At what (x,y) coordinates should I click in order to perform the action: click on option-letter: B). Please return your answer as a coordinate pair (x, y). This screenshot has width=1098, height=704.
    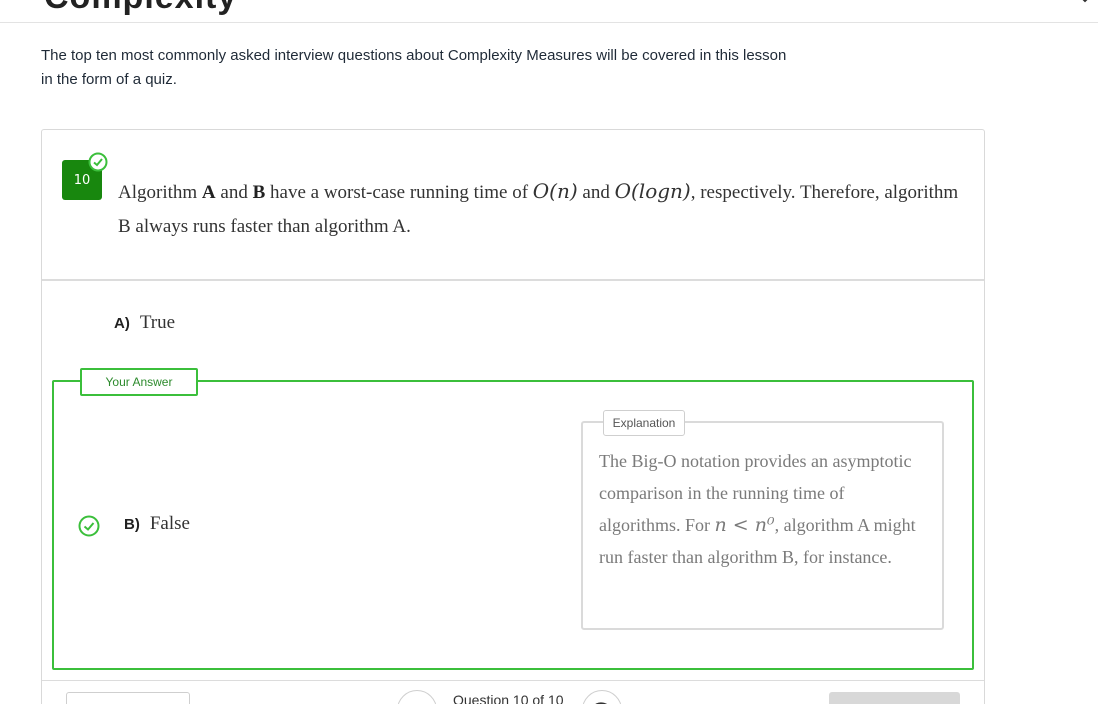
    Looking at the image, I should click on (132, 524).